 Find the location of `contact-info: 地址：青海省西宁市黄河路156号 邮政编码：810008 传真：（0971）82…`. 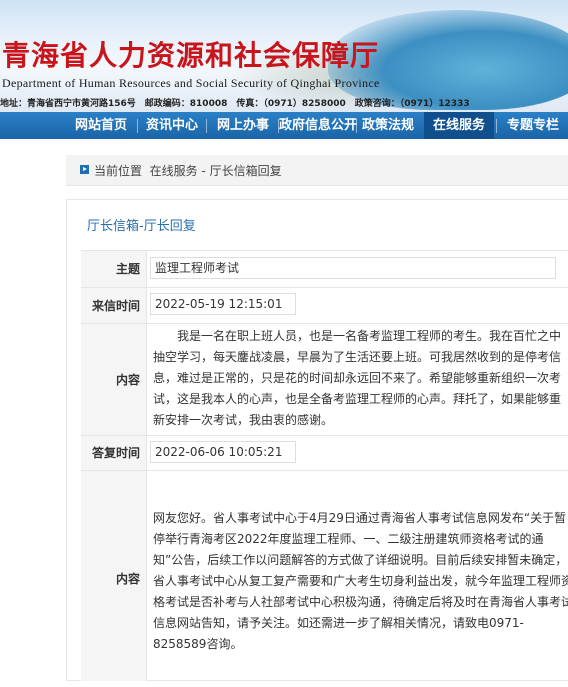

contact-info: 地址：青海省西宁市黄河路156号 邮政编码：810008 传真：（0971）82… is located at coordinates (235, 104).